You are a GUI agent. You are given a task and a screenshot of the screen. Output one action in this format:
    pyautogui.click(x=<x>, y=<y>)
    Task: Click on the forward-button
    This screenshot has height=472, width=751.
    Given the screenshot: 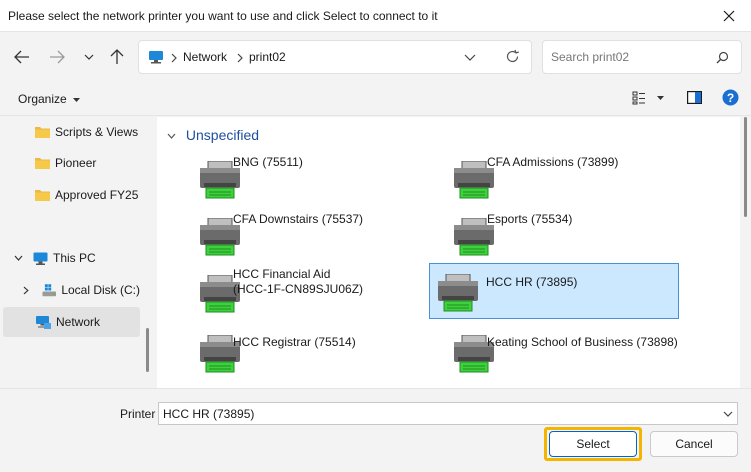 What is the action you would take?
    pyautogui.click(x=57, y=57)
    